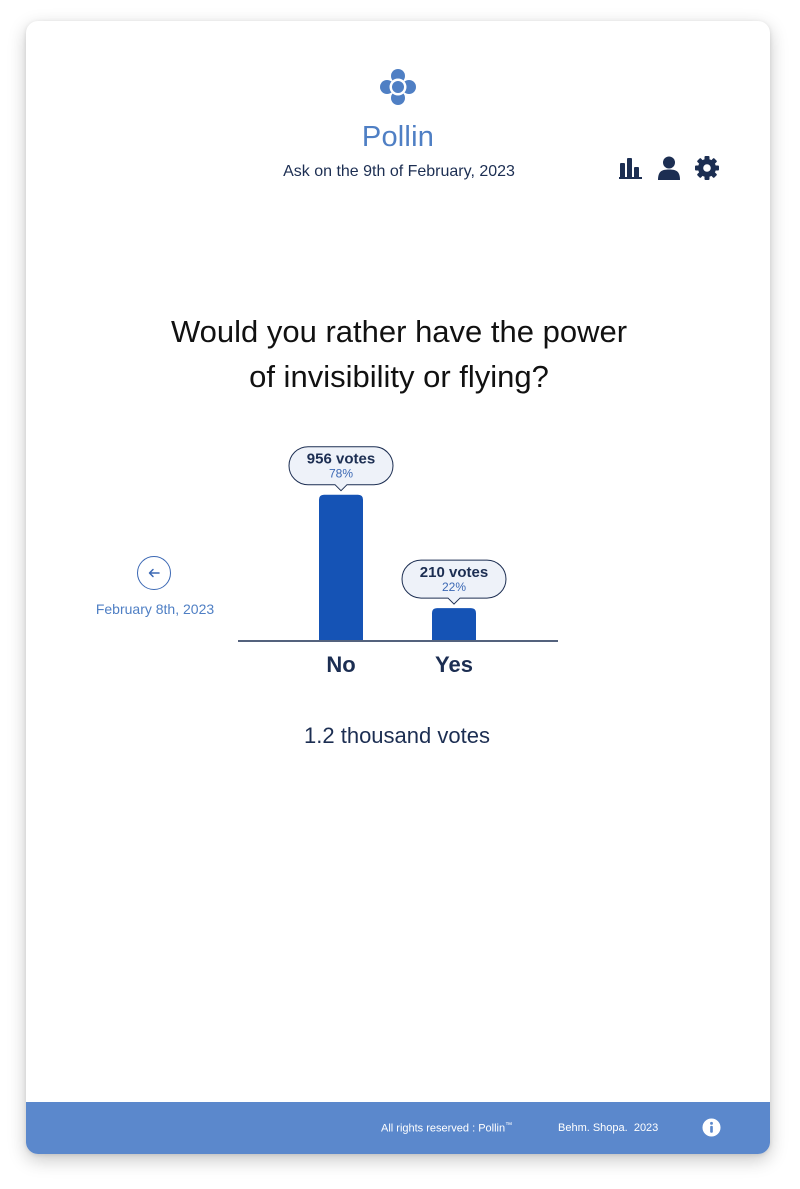  I want to click on total-votes: 1.2 thousand votes, so click(397, 735).